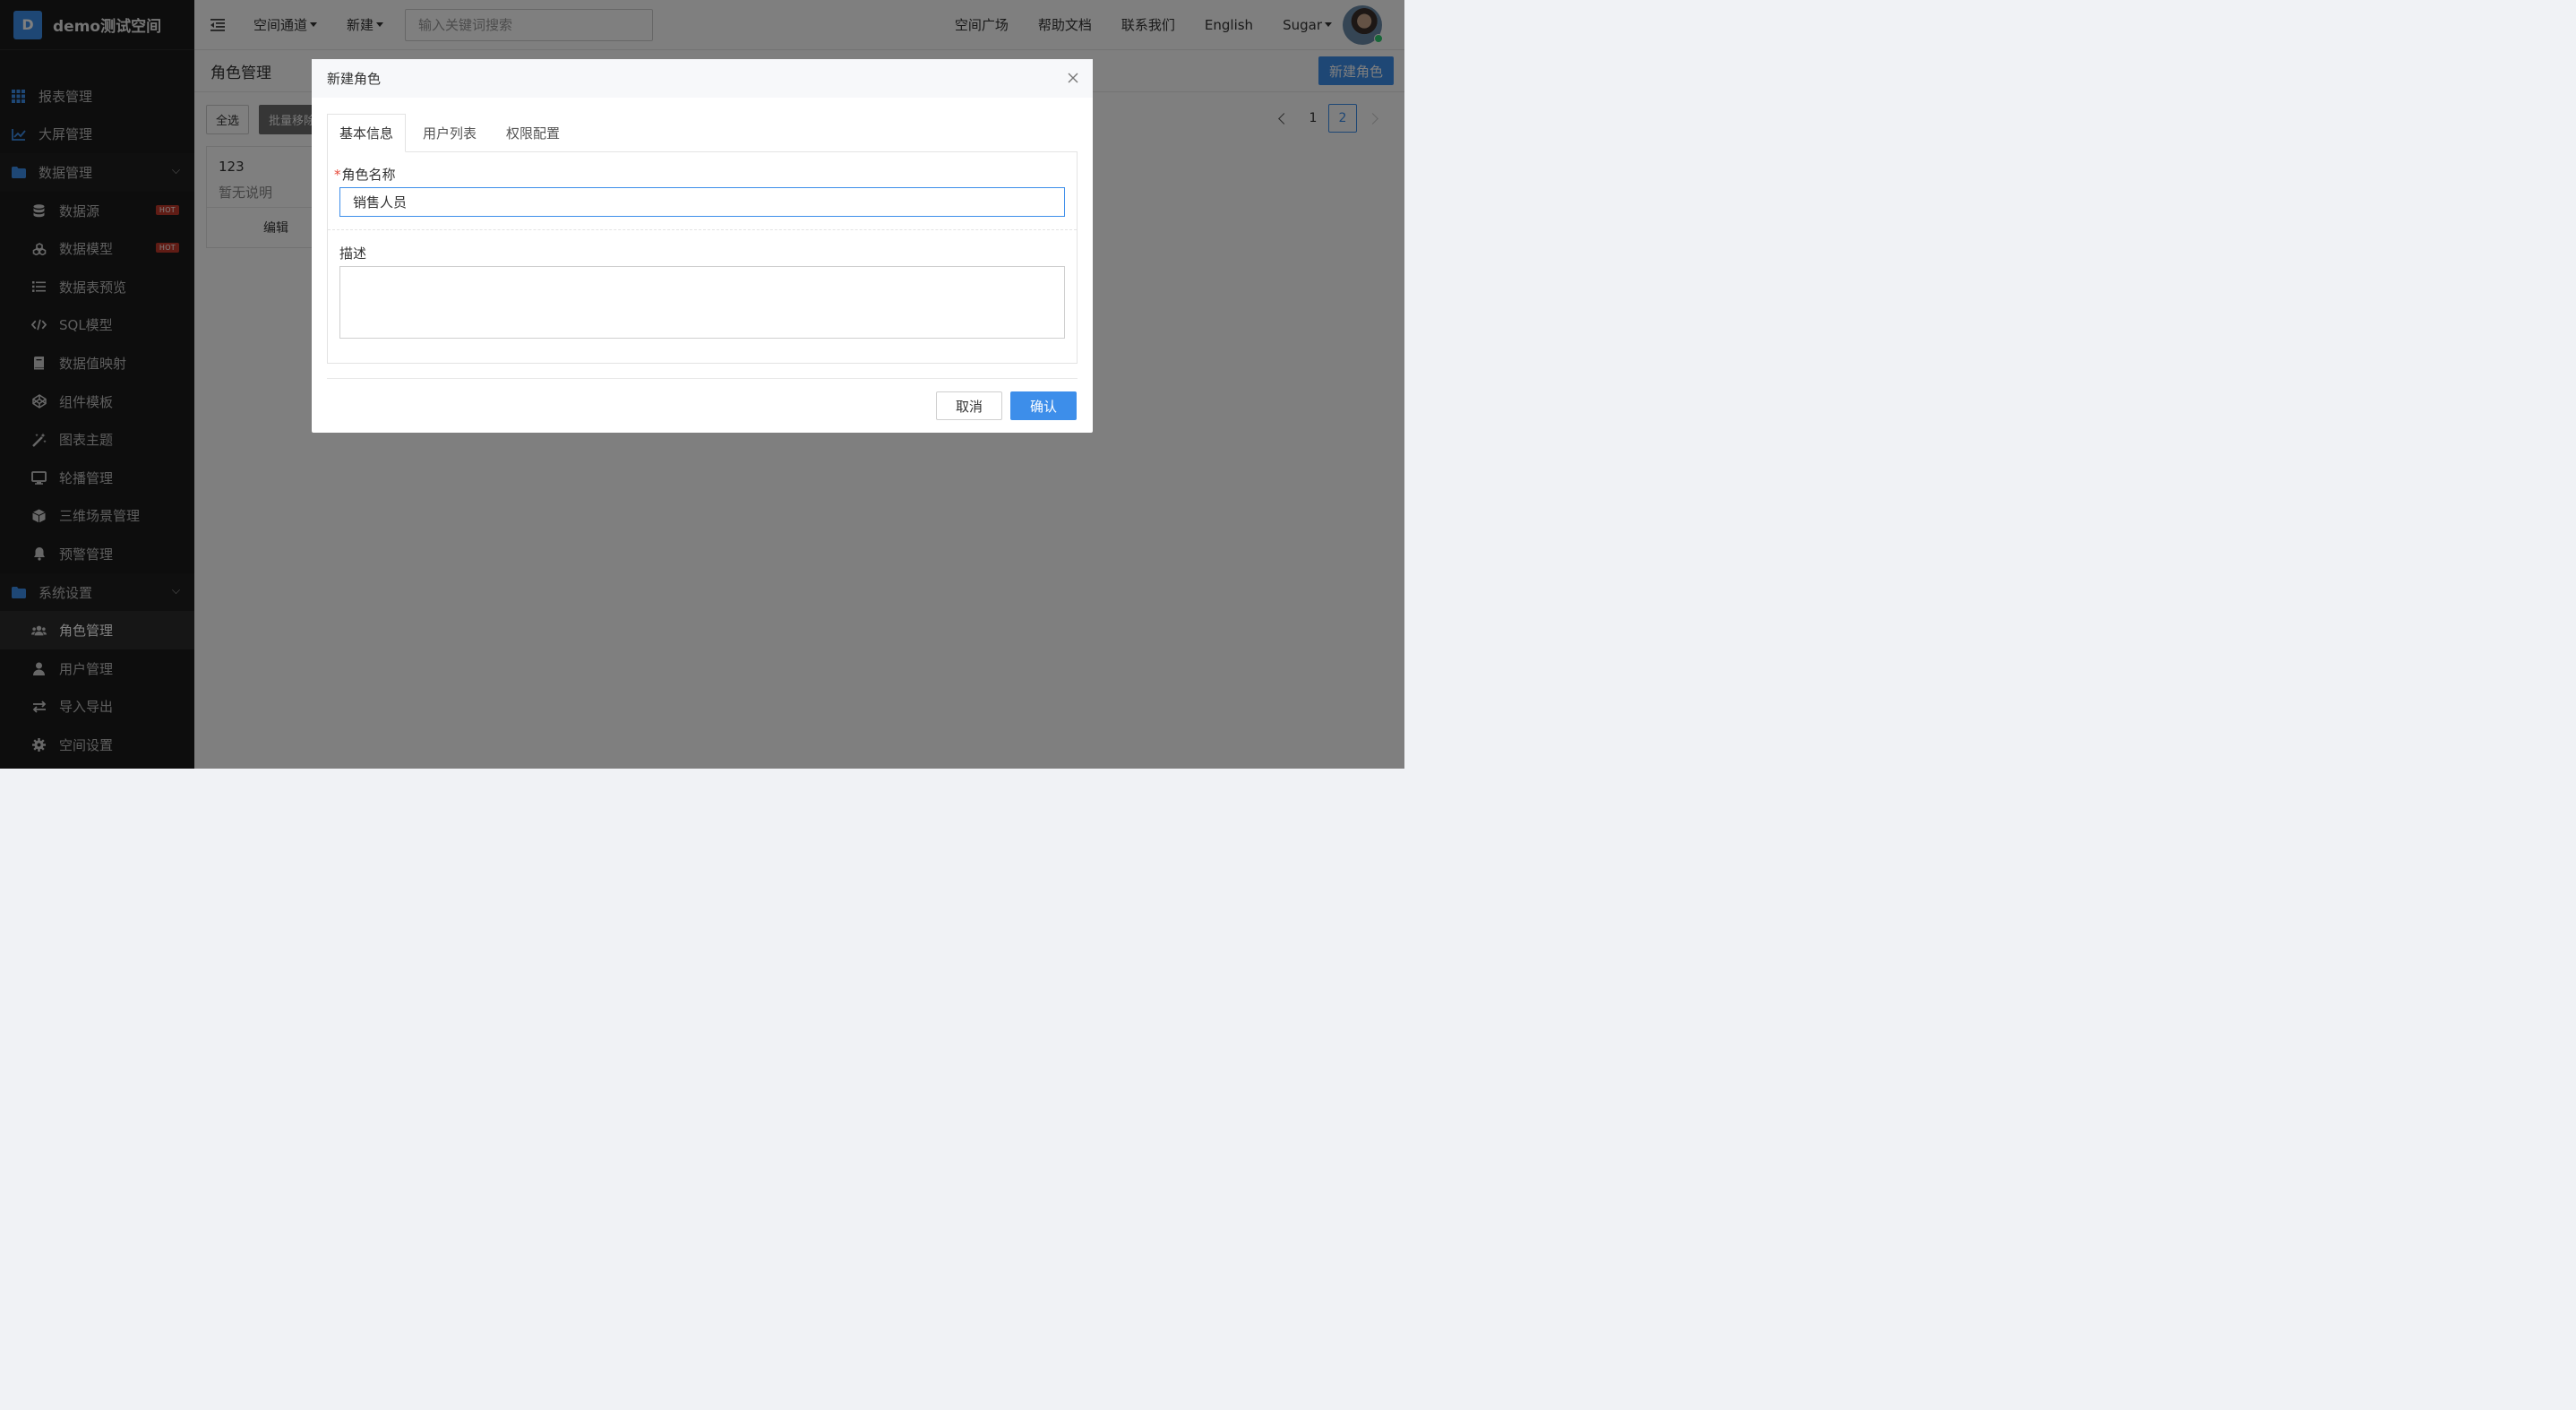 Image resolution: width=2576 pixels, height=1410 pixels. What do you see at coordinates (450, 132) in the screenshot?
I see `tab-user-list: 用户列表` at bounding box center [450, 132].